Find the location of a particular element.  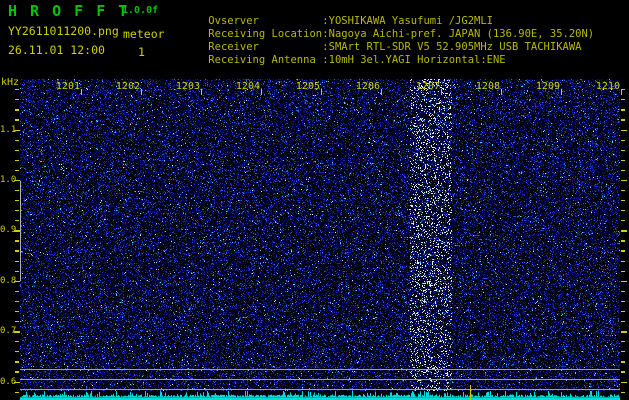

time-tick-label: 1202 is located at coordinates (127, 86).